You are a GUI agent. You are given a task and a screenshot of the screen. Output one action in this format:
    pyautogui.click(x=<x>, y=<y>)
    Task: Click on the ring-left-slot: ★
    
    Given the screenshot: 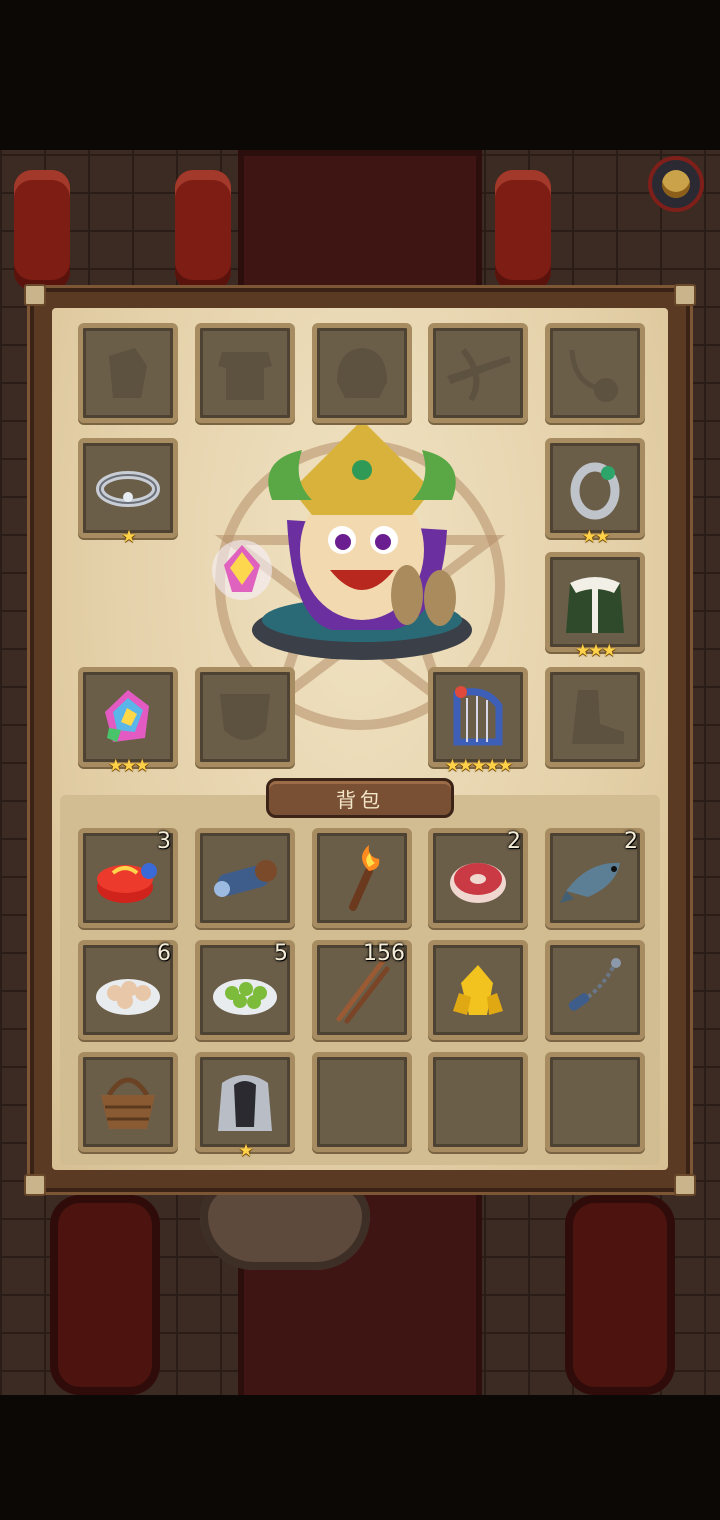 What is the action you would take?
    pyautogui.click(x=128, y=492)
    